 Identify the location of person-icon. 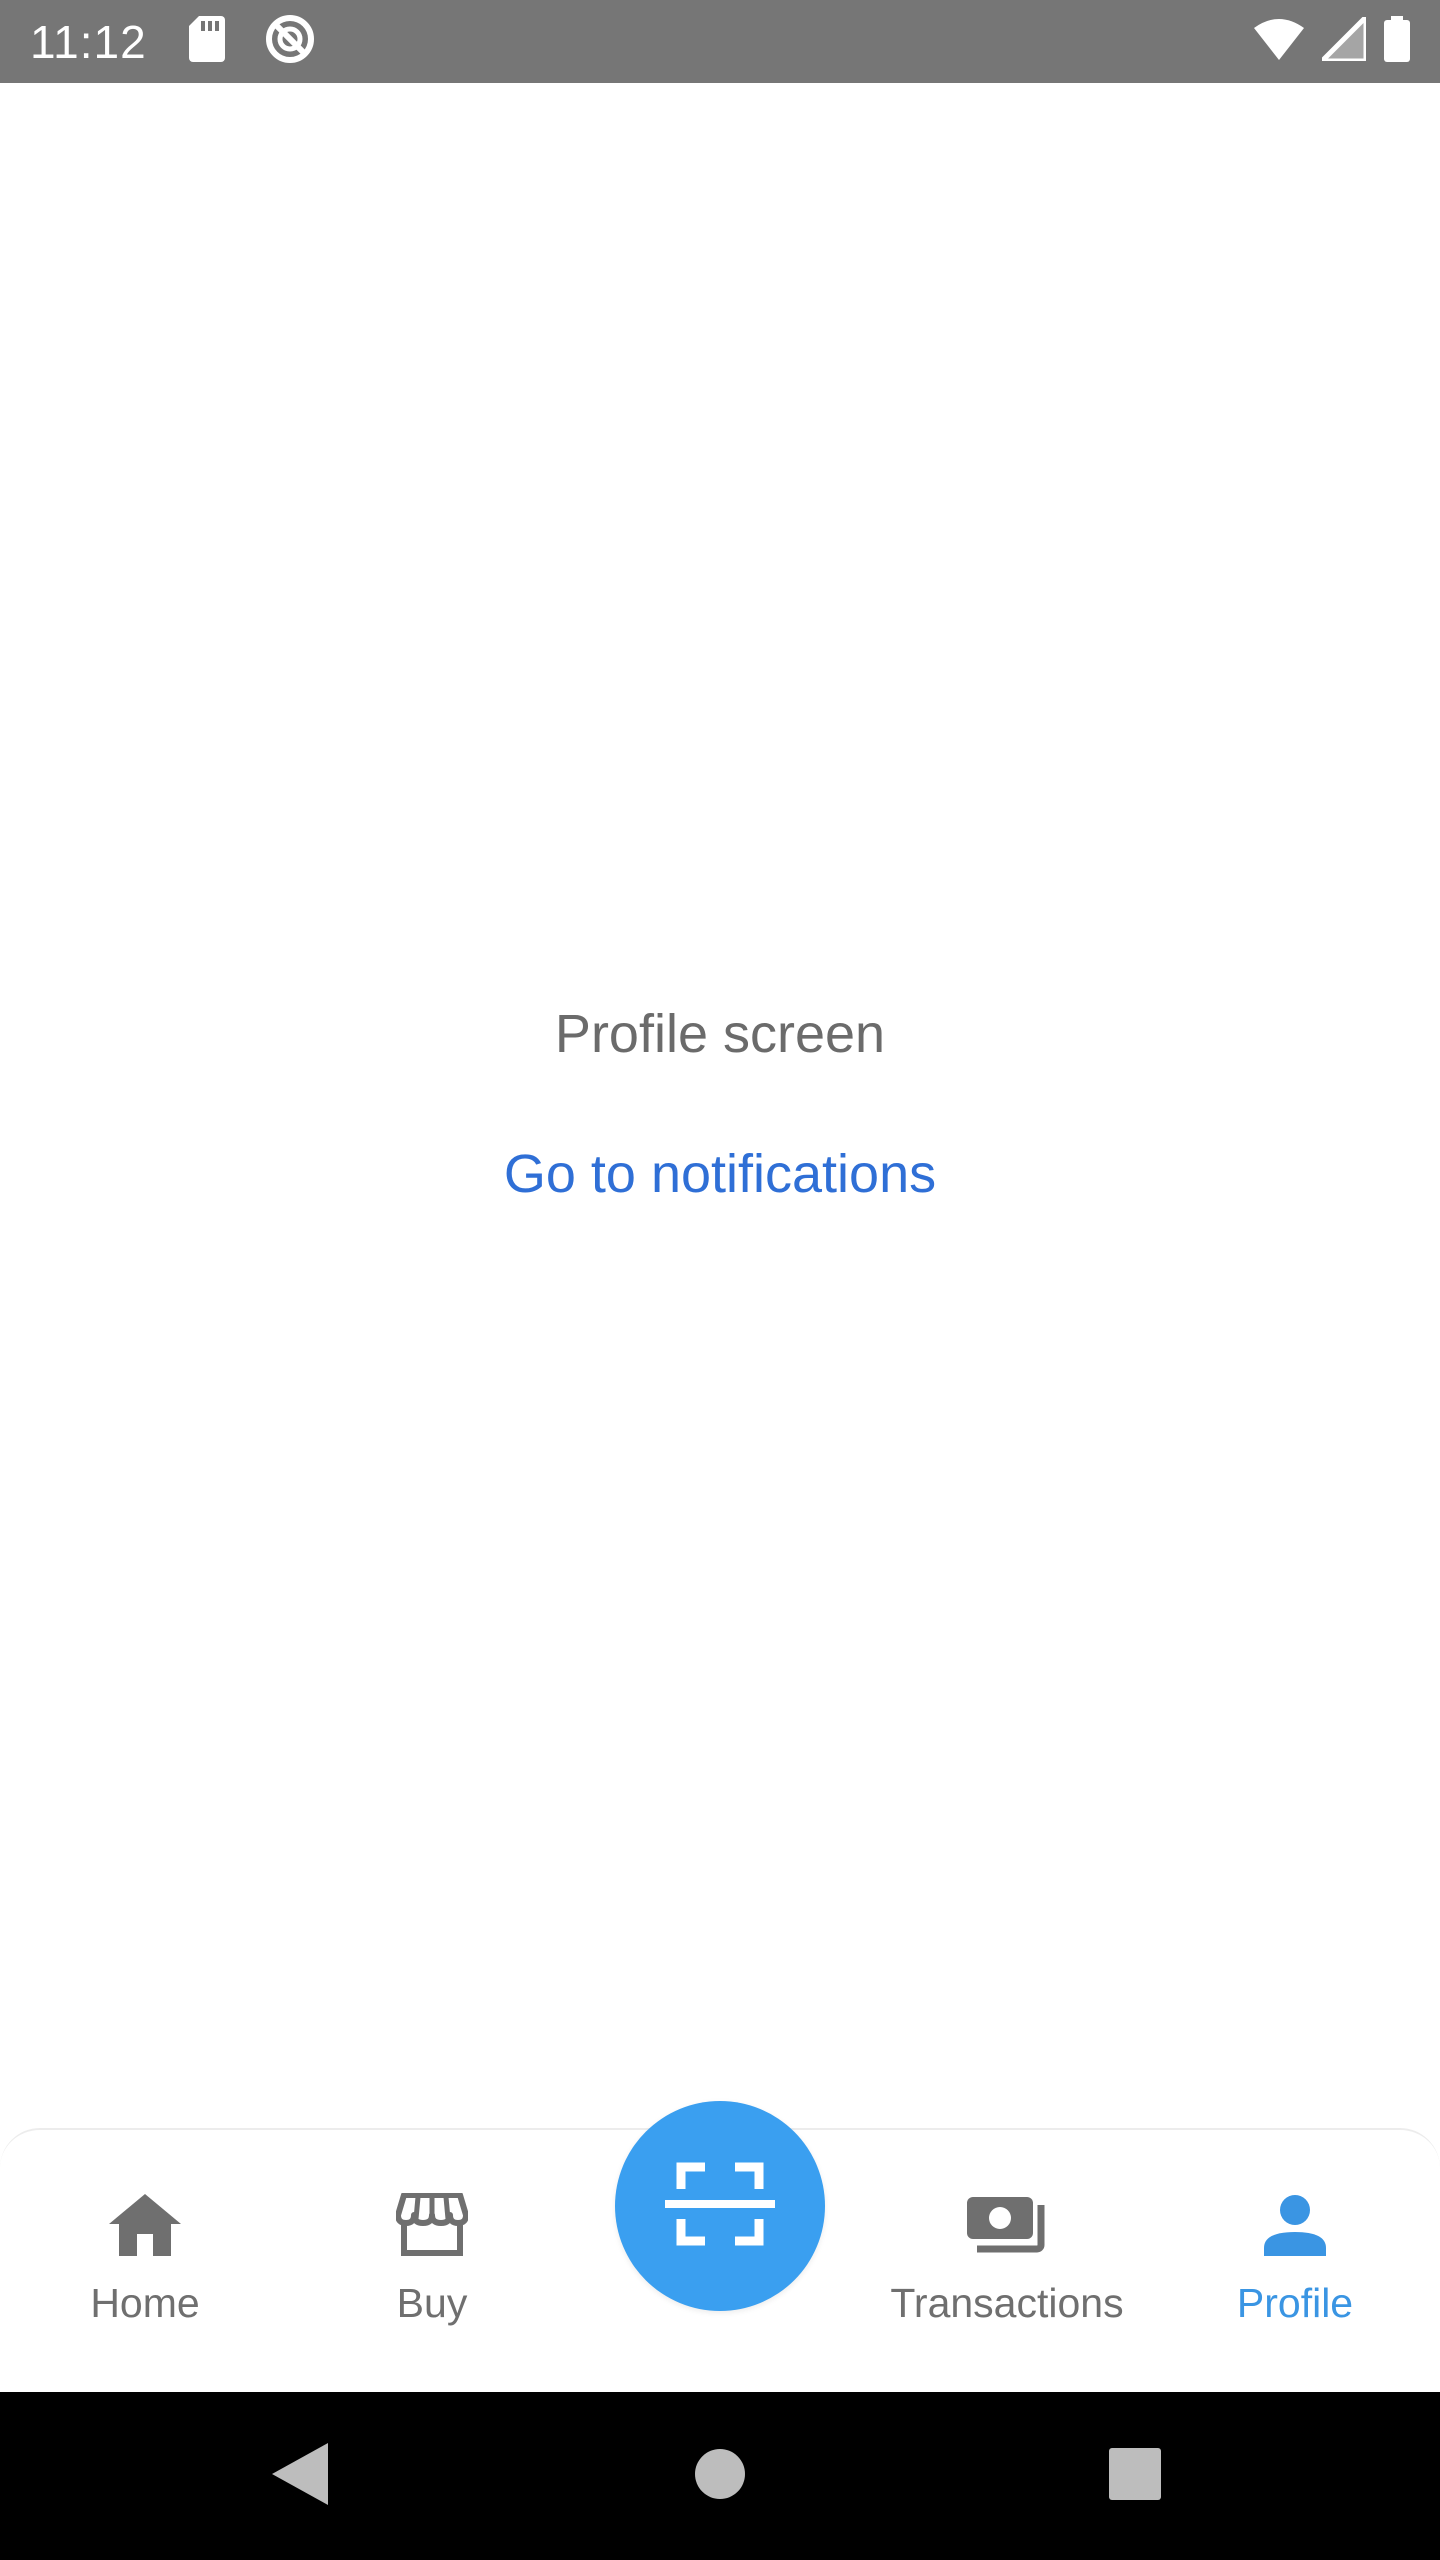
(1295, 2225).